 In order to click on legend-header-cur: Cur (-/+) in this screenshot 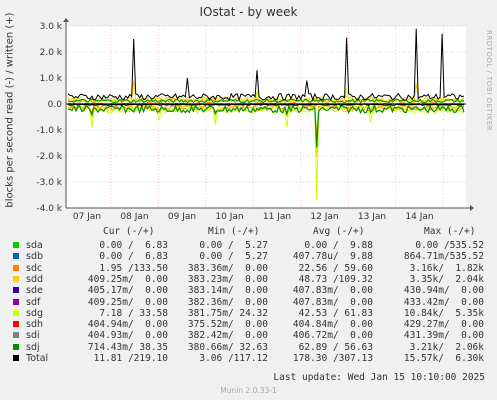, I will do `click(129, 231)`.